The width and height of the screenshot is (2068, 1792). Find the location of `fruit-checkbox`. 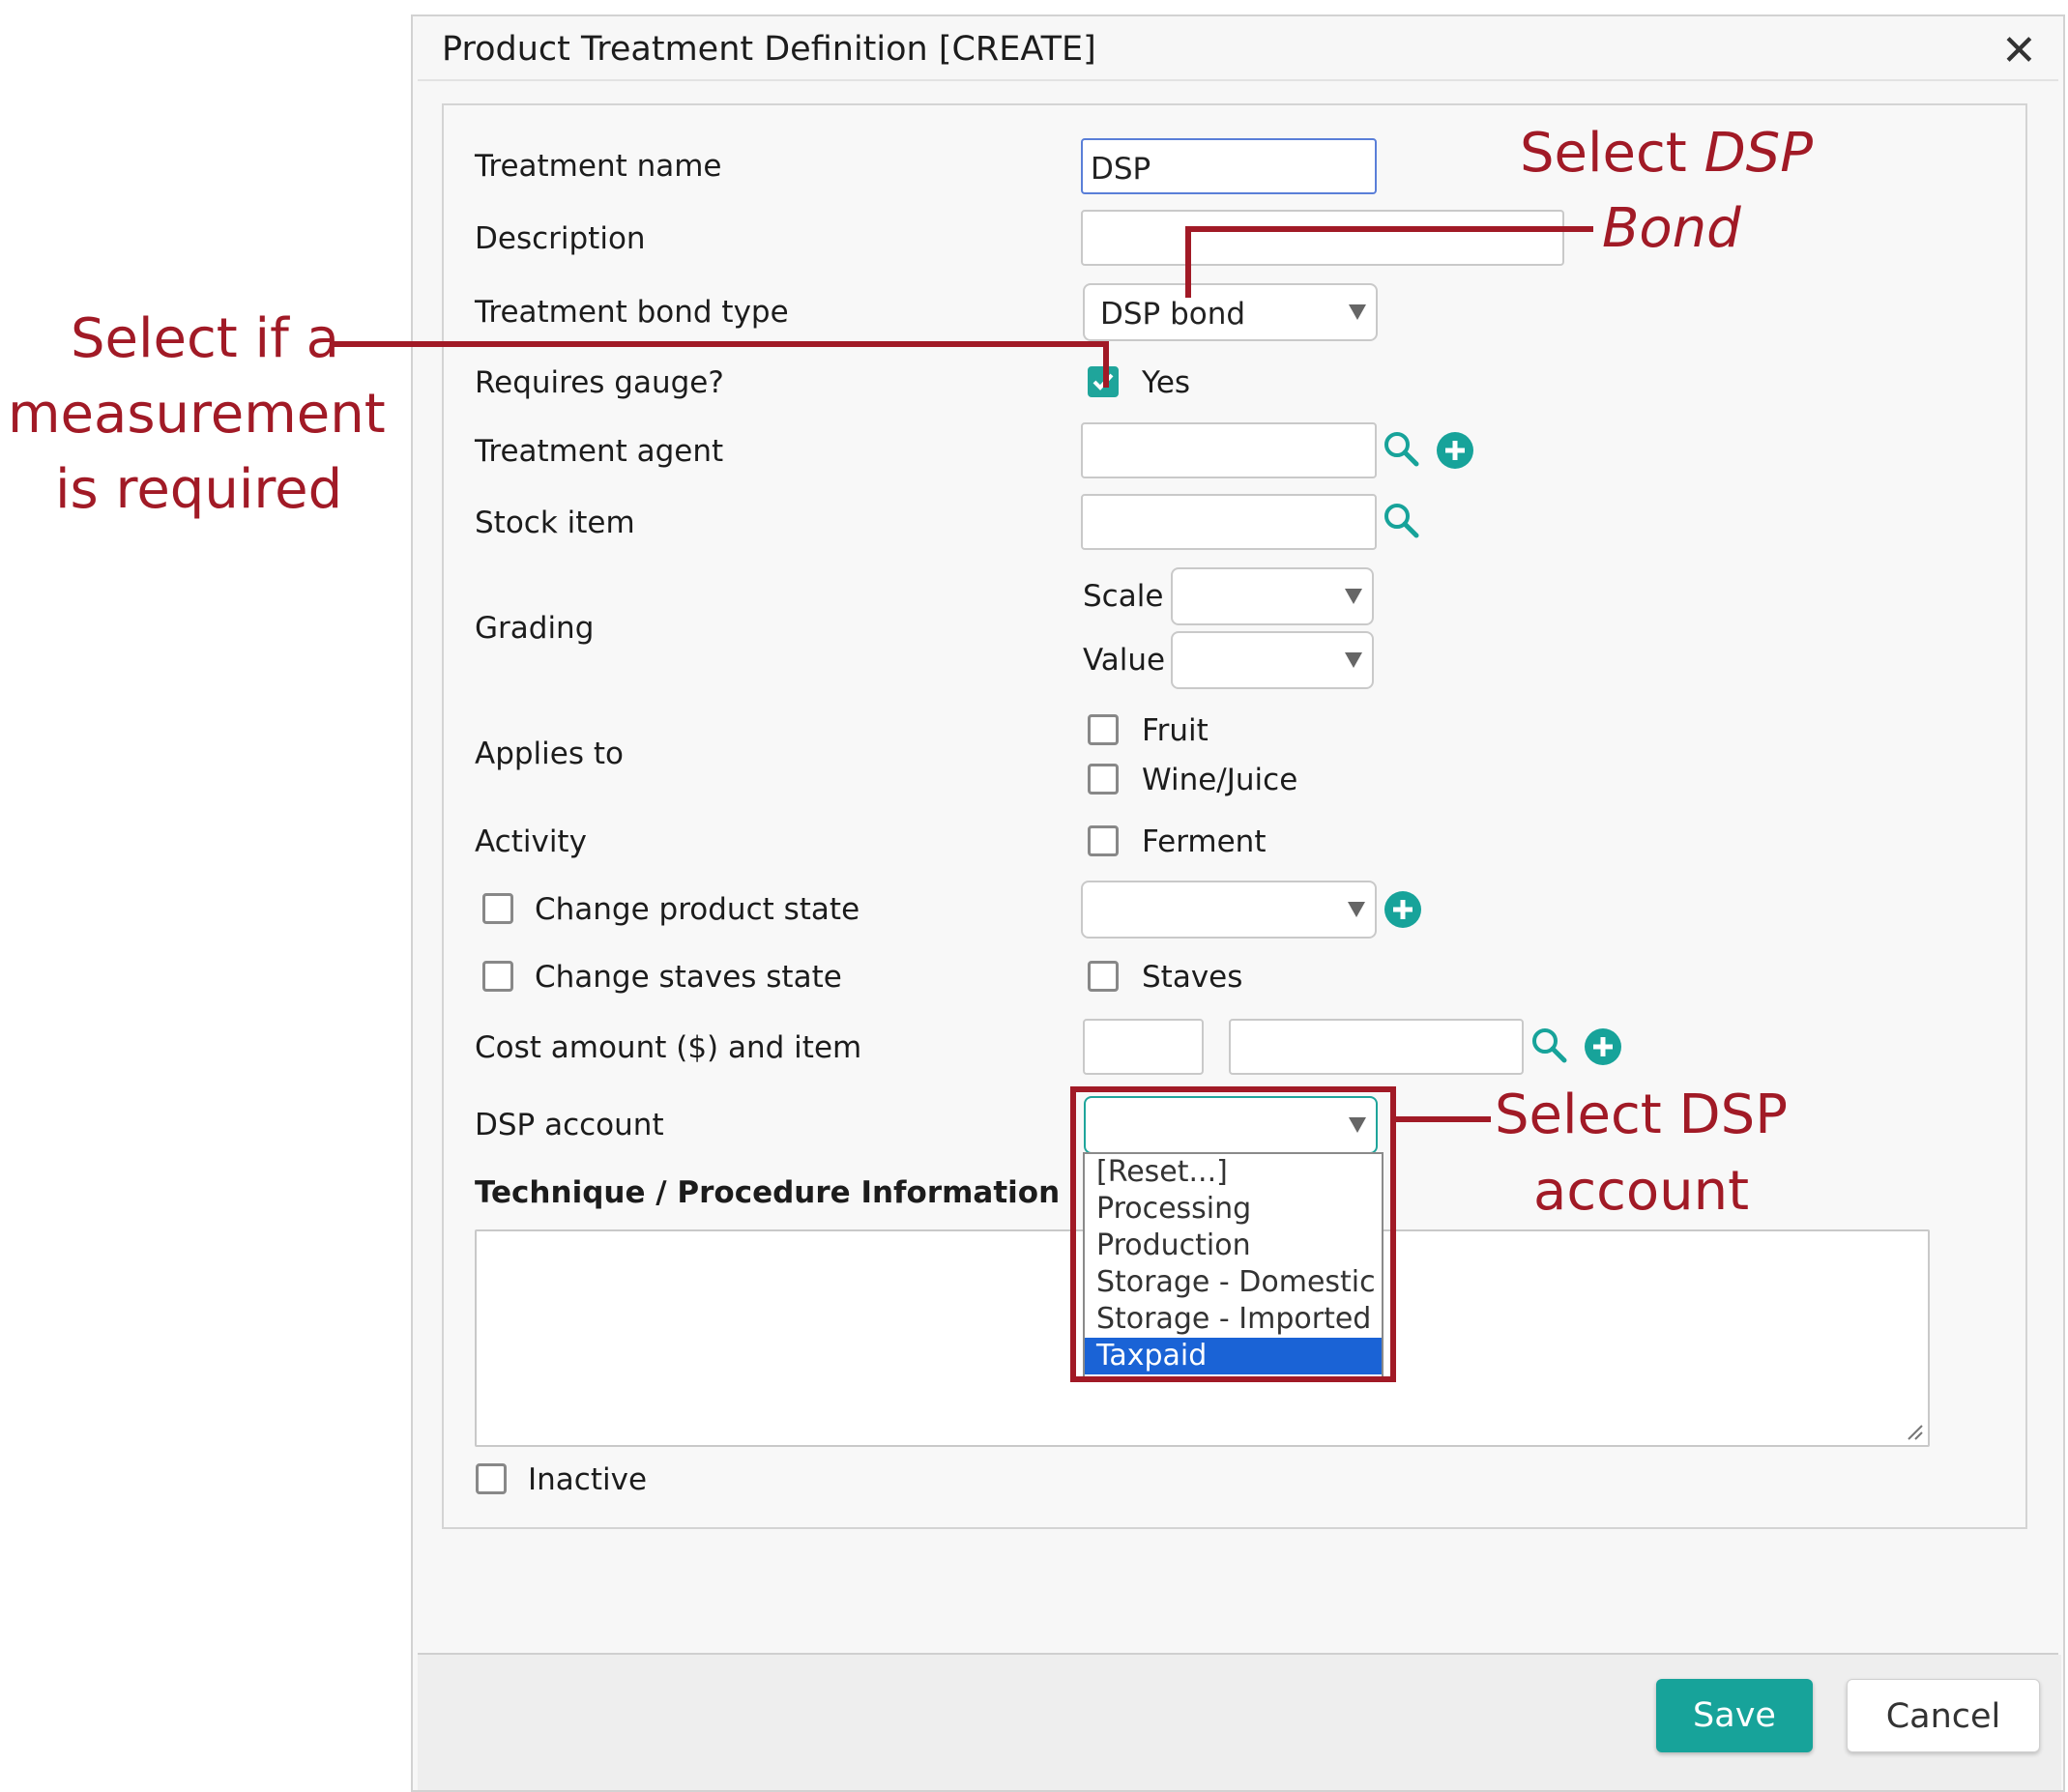

fruit-checkbox is located at coordinates (1103, 729).